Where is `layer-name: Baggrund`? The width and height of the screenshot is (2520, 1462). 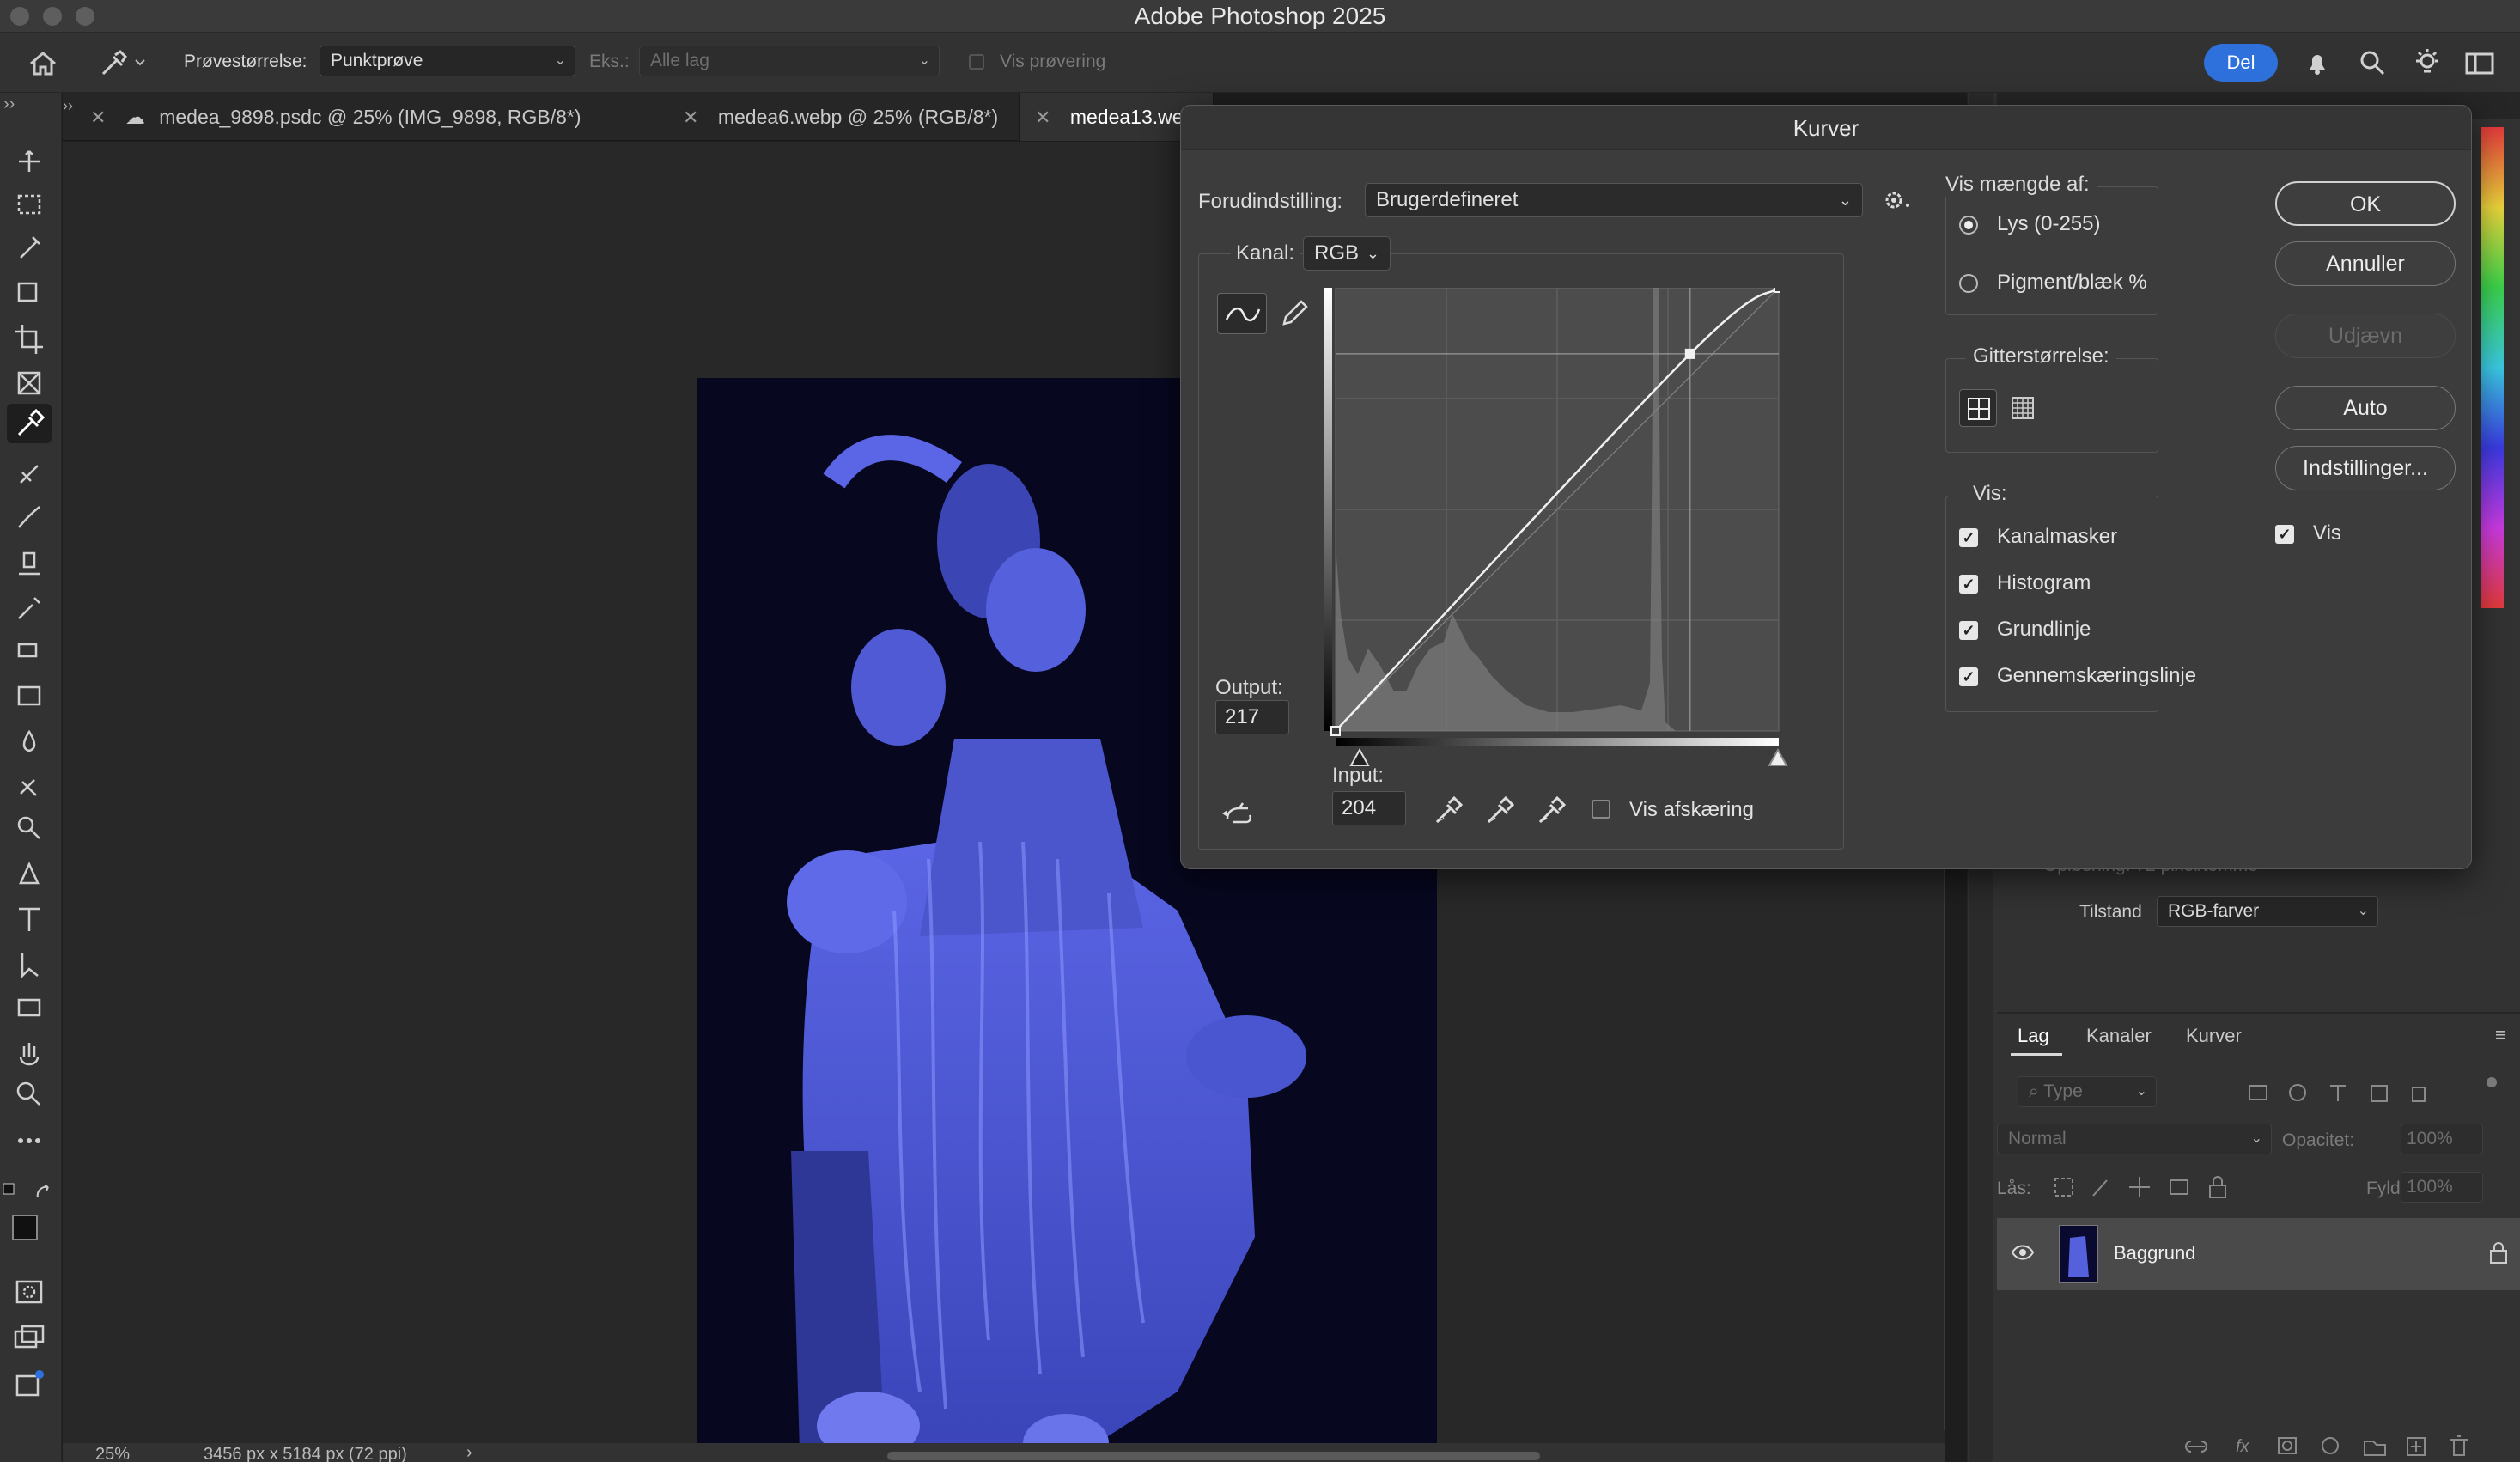 layer-name: Baggrund is located at coordinates (2155, 1253).